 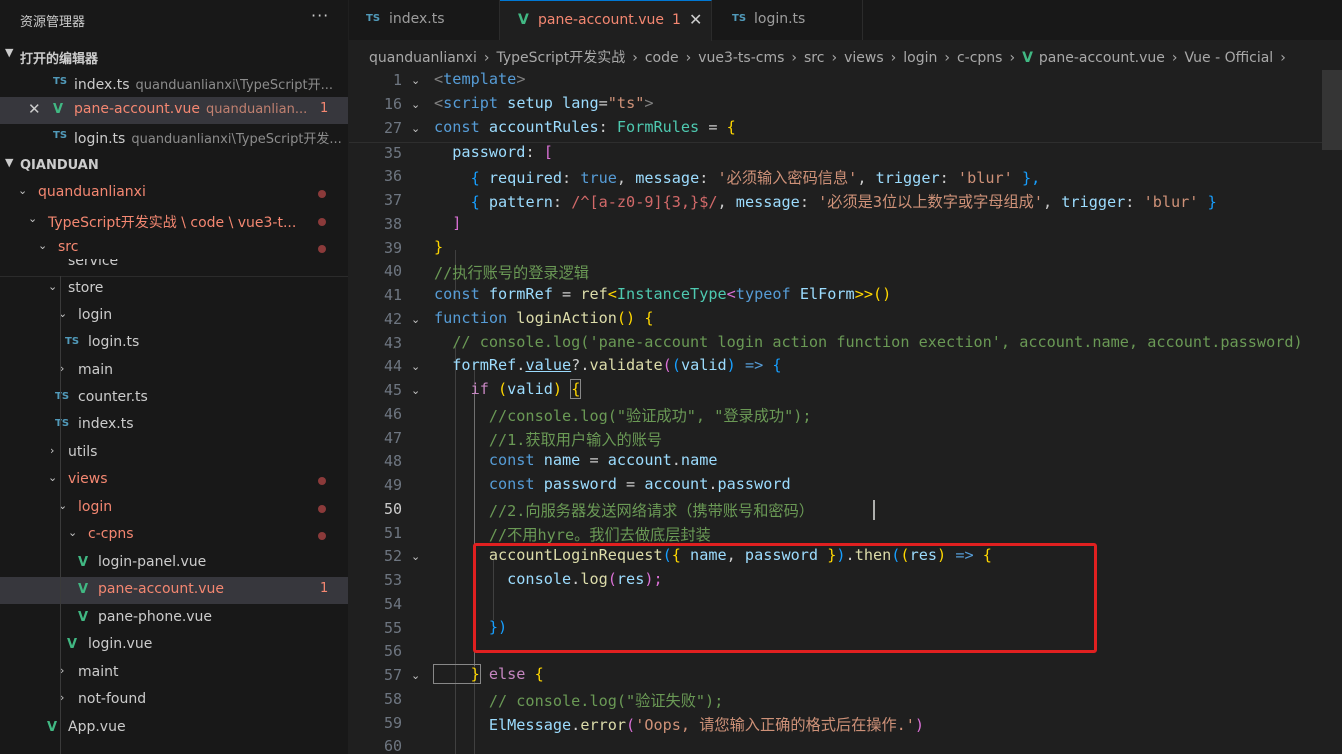 What do you see at coordinates (392, 319) in the screenshot?
I see `line-number: 42` at bounding box center [392, 319].